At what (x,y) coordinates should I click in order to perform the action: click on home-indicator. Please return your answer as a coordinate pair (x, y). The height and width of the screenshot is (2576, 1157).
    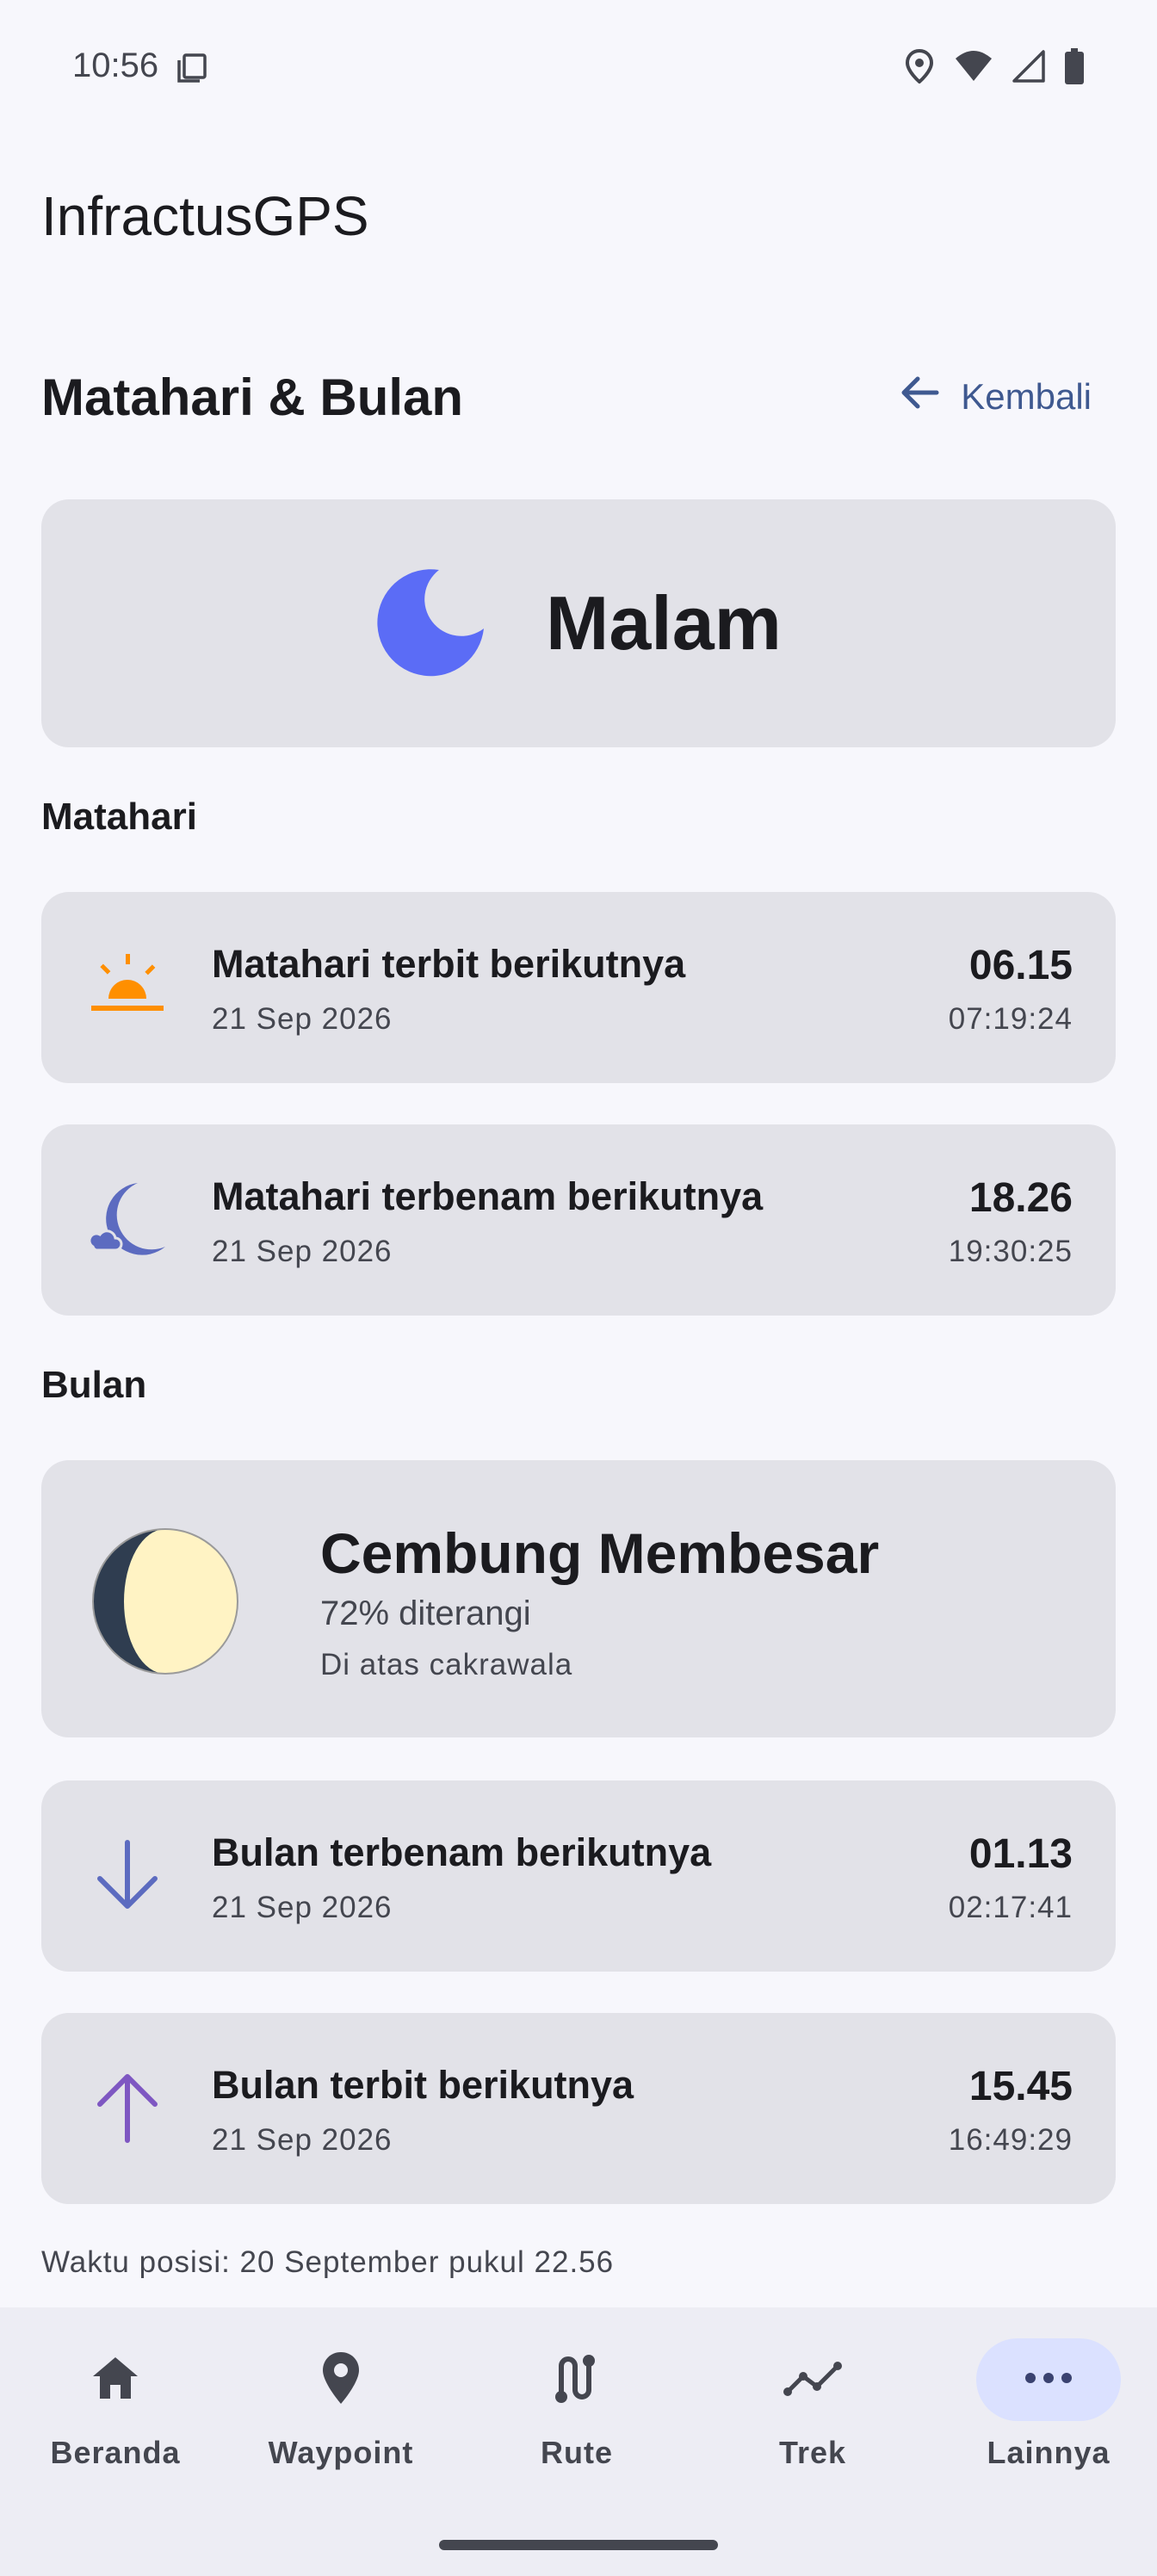
    Looking at the image, I should click on (579, 2545).